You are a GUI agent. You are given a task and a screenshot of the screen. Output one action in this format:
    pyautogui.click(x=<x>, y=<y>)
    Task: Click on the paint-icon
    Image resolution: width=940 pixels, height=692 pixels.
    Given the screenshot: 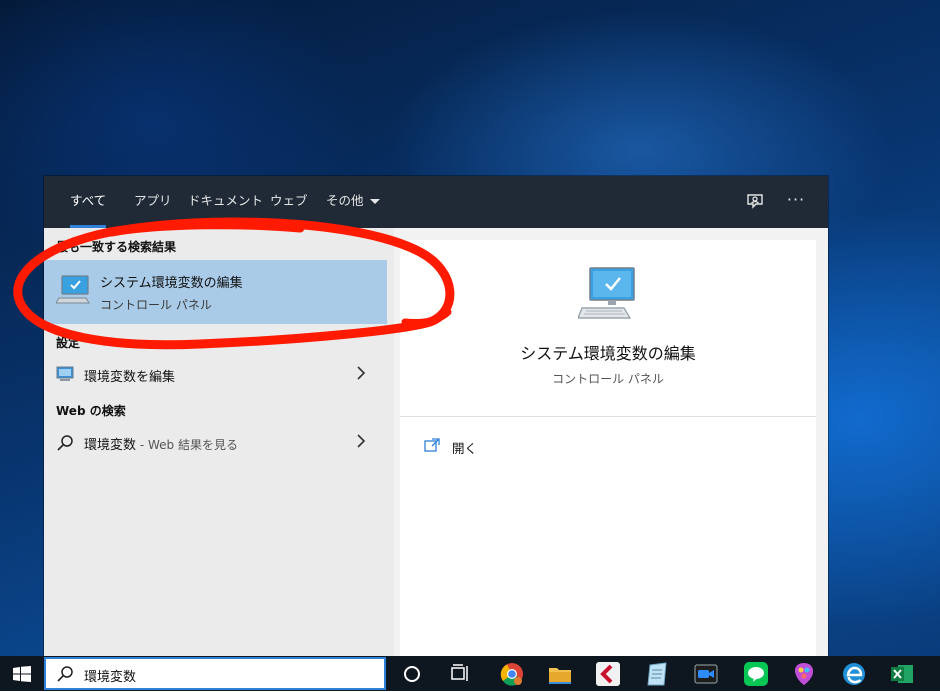 What is the action you would take?
    pyautogui.click(x=804, y=674)
    